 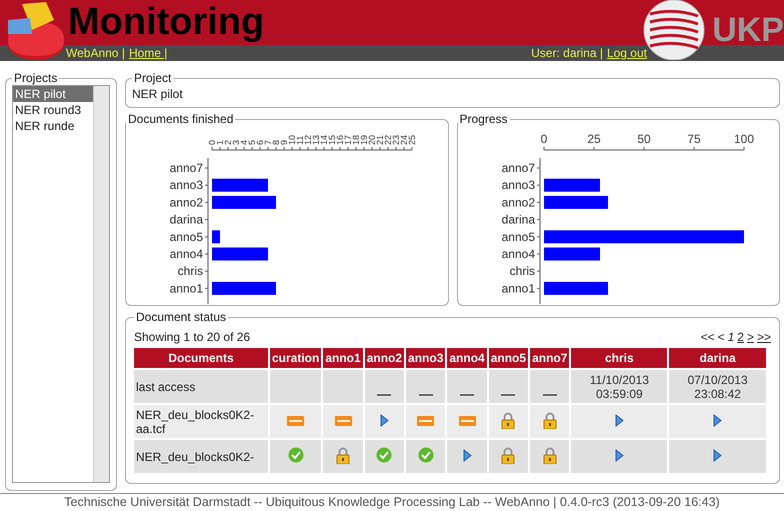 What do you see at coordinates (619, 358) in the screenshot?
I see `column-header: chris` at bounding box center [619, 358].